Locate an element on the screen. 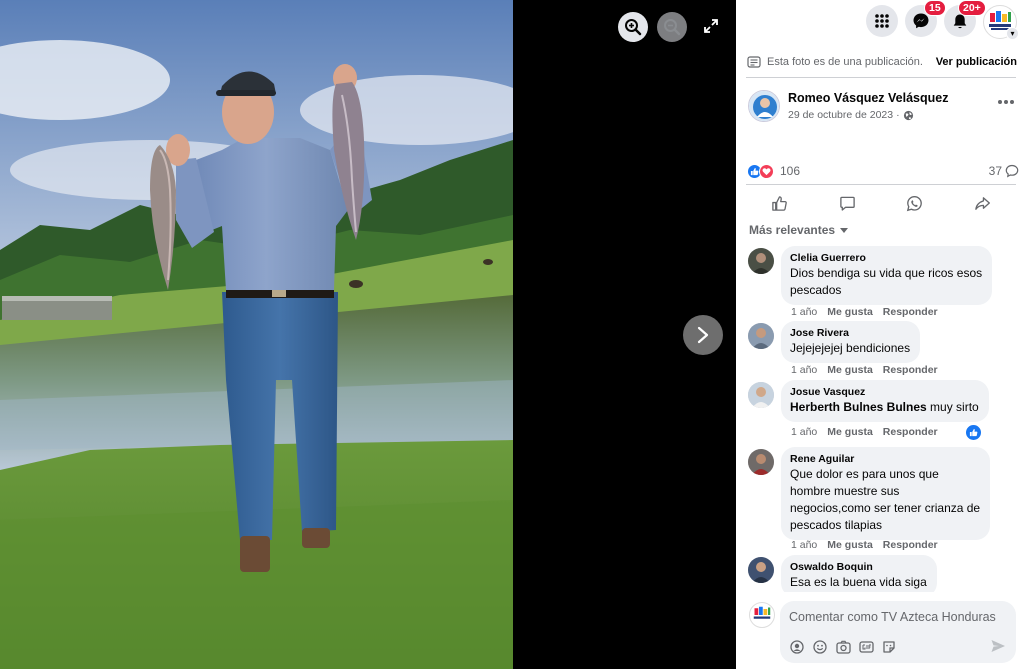 The image size is (1024, 669). comment-text-line: Esa es la buena vida siga is located at coordinates (858, 582).